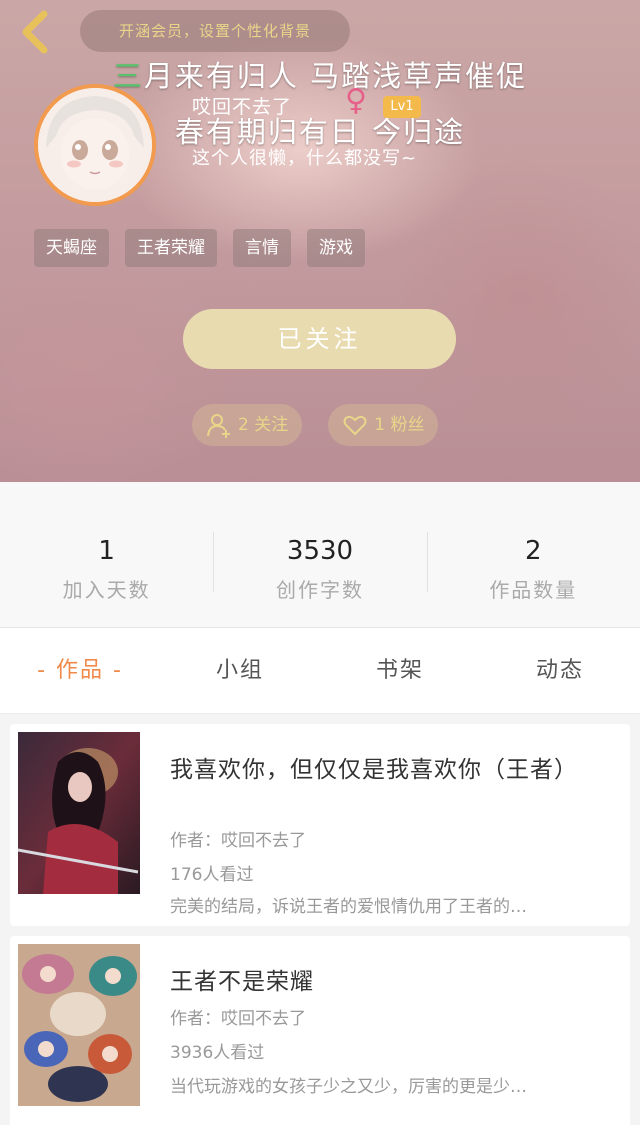 The width and height of the screenshot is (640, 1125). What do you see at coordinates (402, 107) in the screenshot?
I see `level-badge: Lv1` at bounding box center [402, 107].